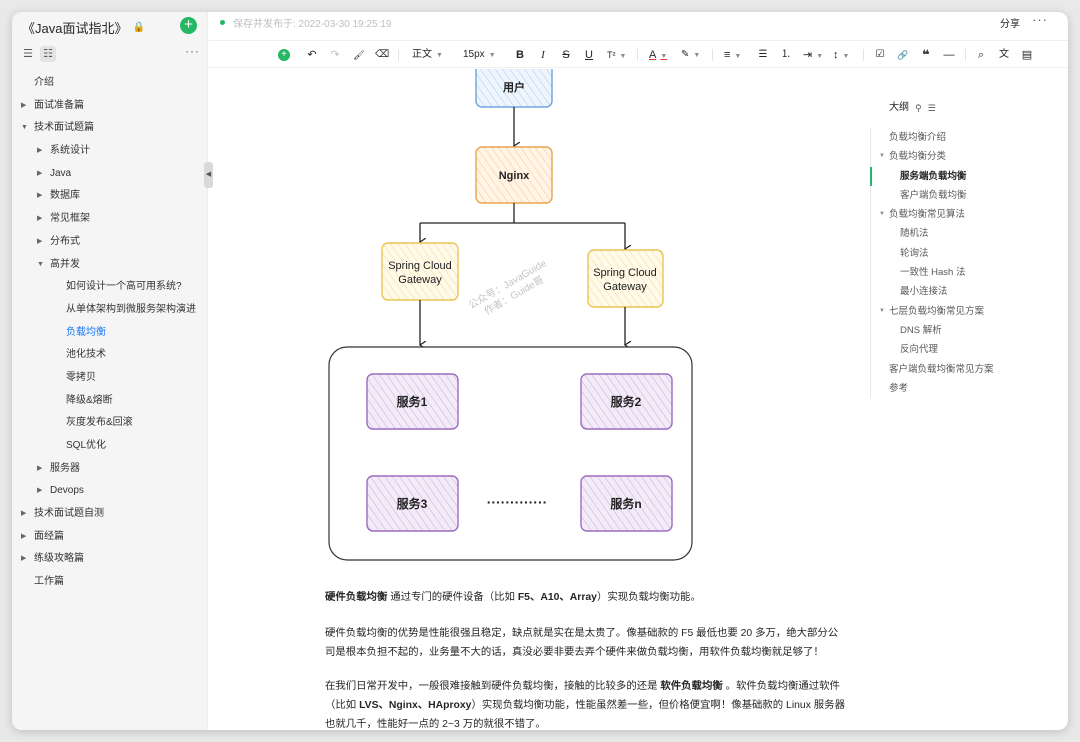  I want to click on outline-item: 一致性 Hash 法, so click(965, 272).